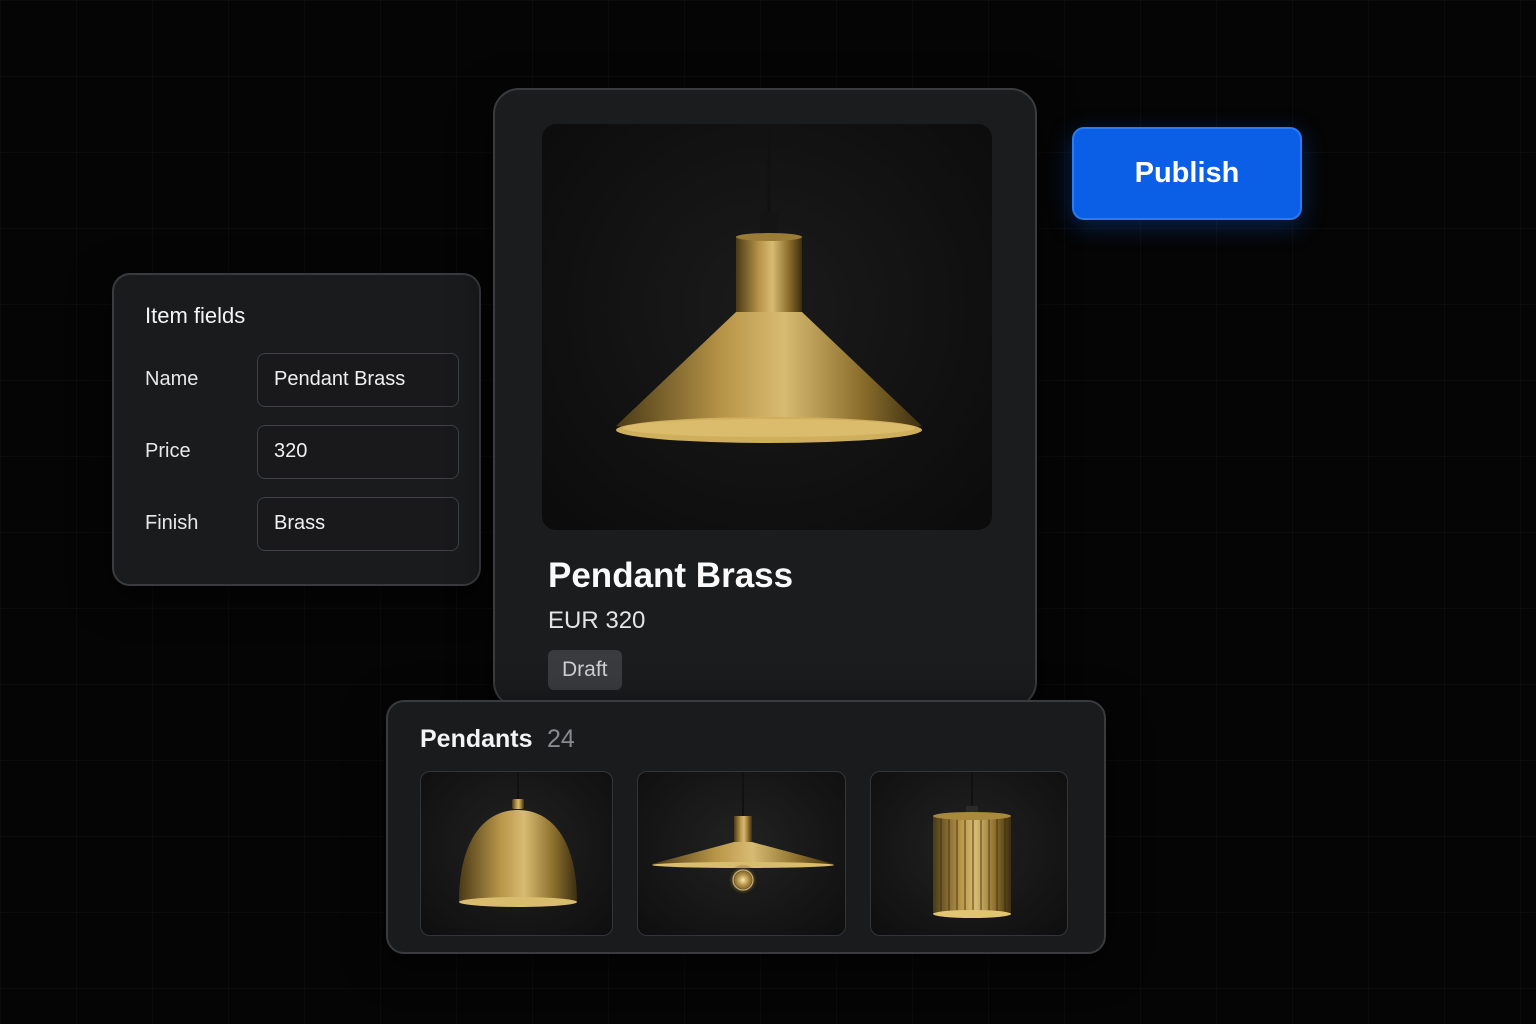 The width and height of the screenshot is (1536, 1024). I want to click on status-badge: Draft, so click(585, 670).